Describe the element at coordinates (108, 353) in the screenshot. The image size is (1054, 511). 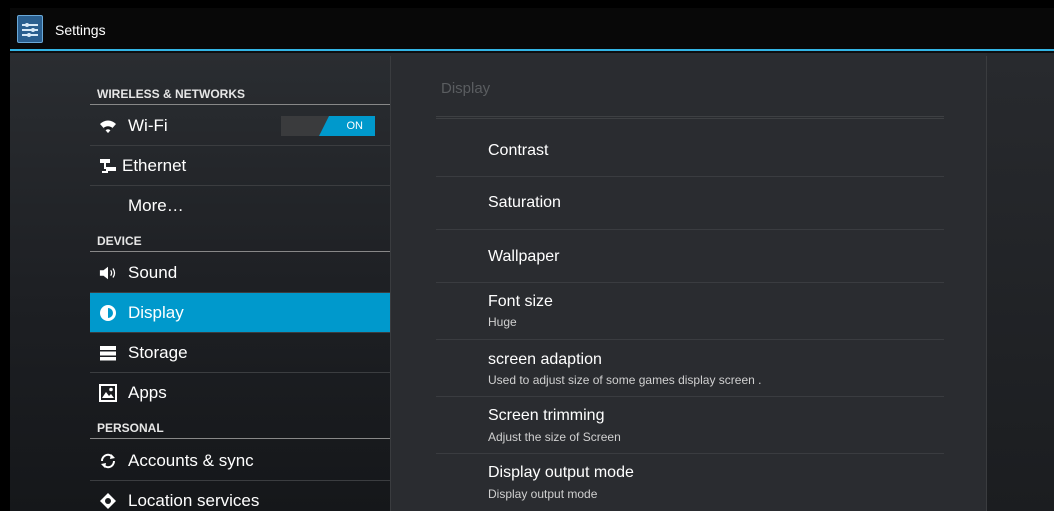
I see `storage-icon` at that location.